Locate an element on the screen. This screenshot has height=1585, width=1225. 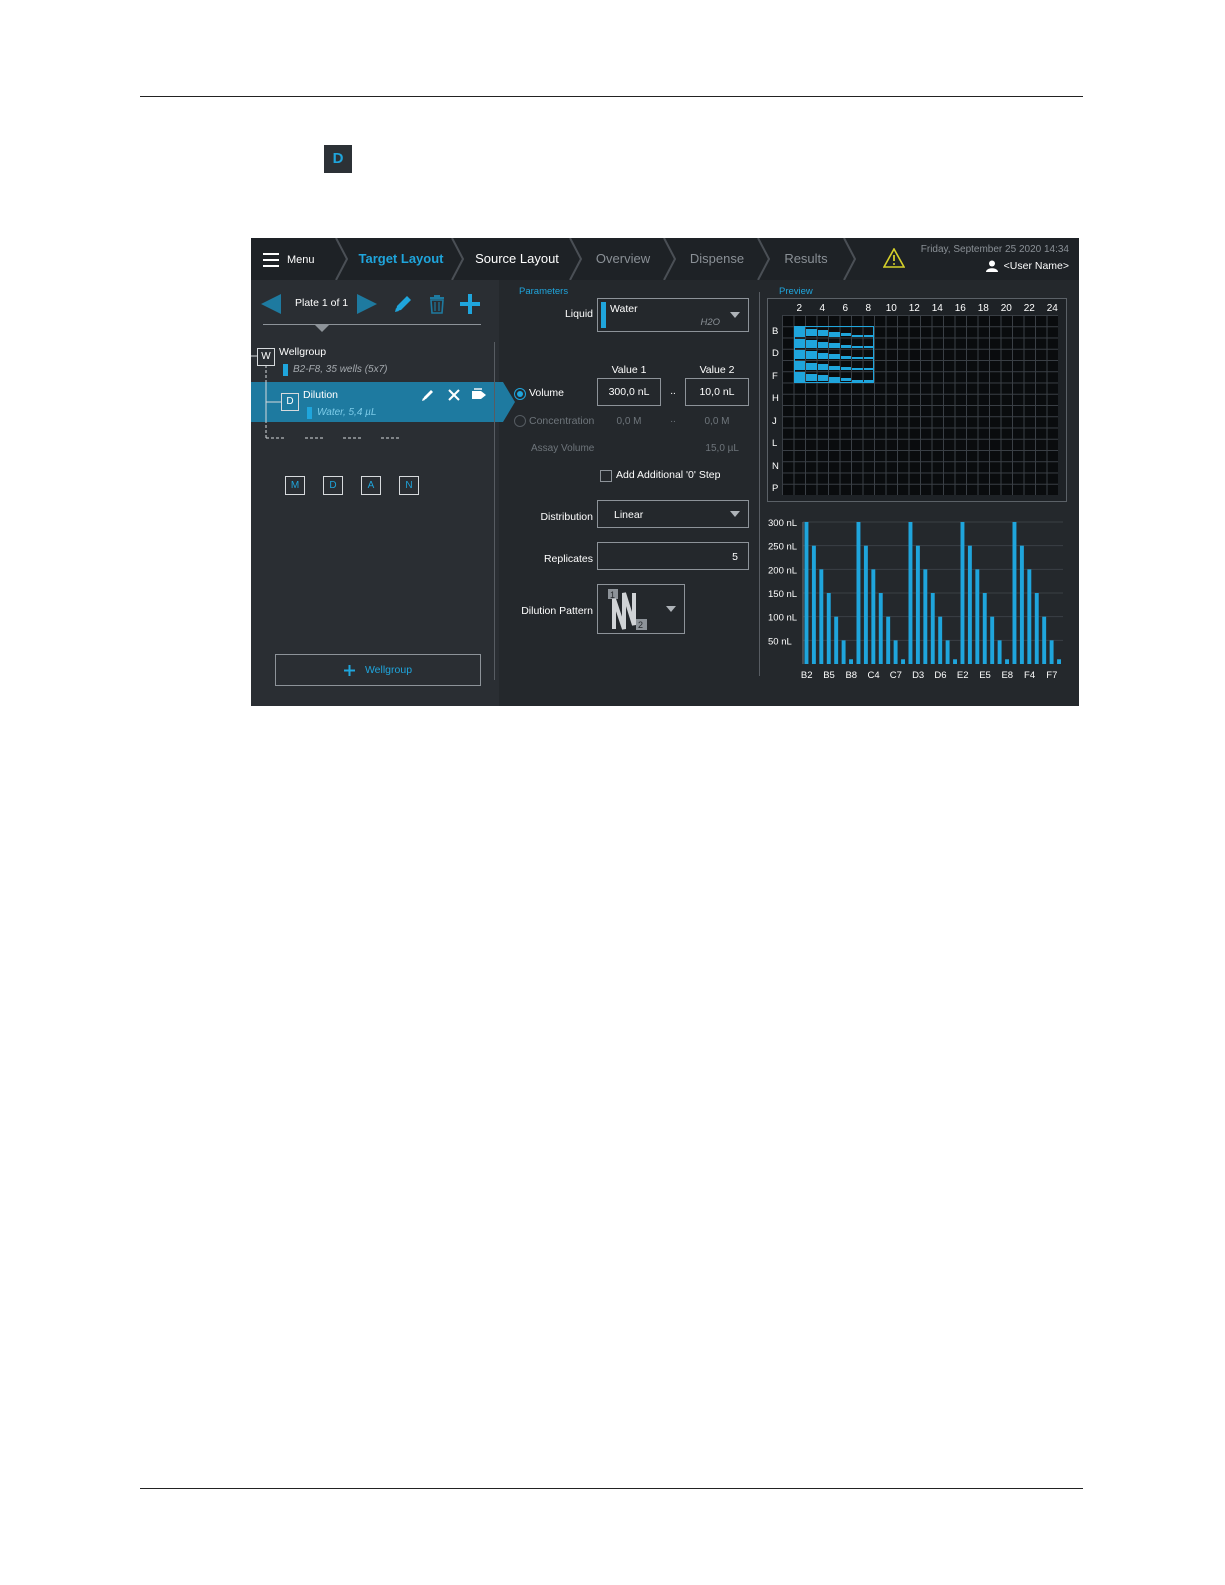
edit-step-icon is located at coordinates (428, 395).